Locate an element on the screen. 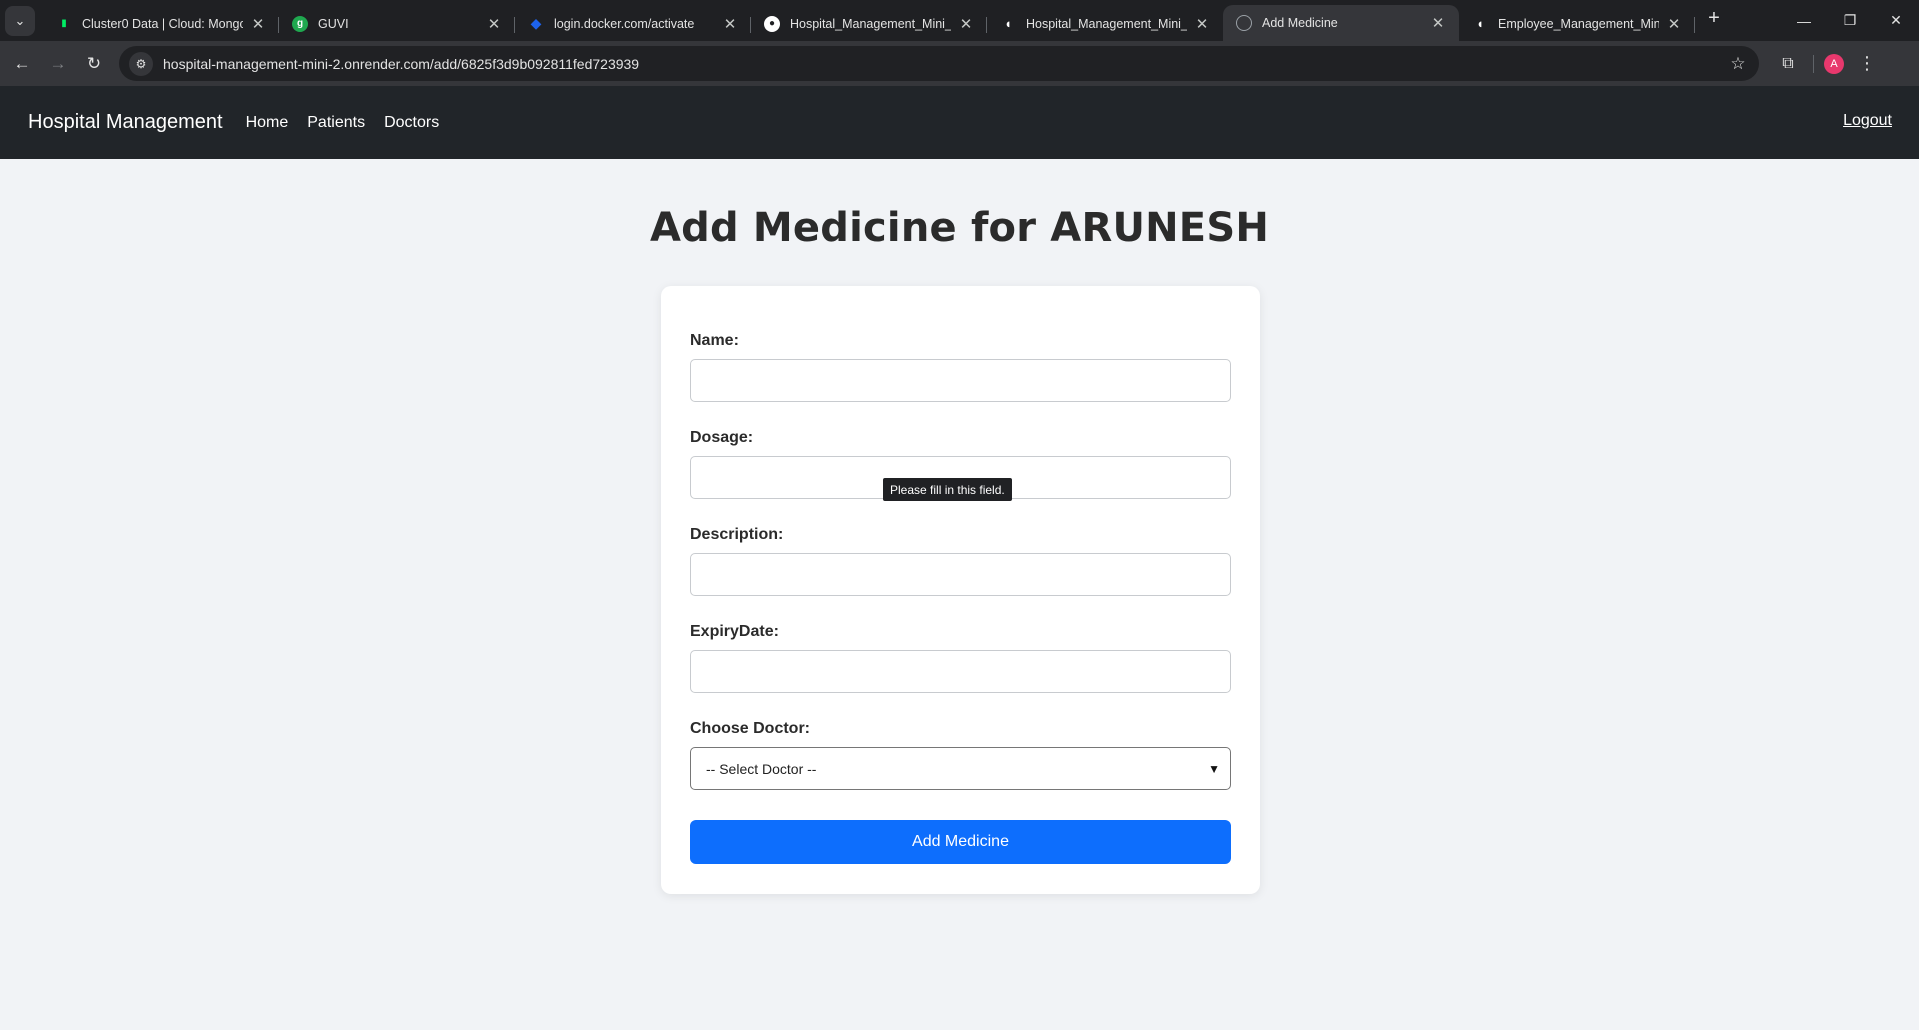 The height and width of the screenshot is (1030, 1919). tab-title: Employee_Management_Mini_ is located at coordinates (1578, 23).